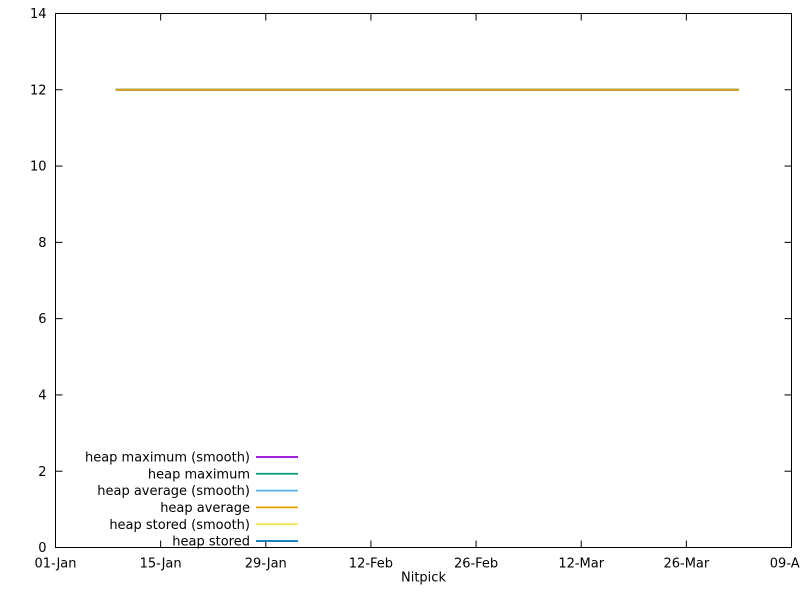  I want to click on legend-label: heap maximum, so click(199, 474).